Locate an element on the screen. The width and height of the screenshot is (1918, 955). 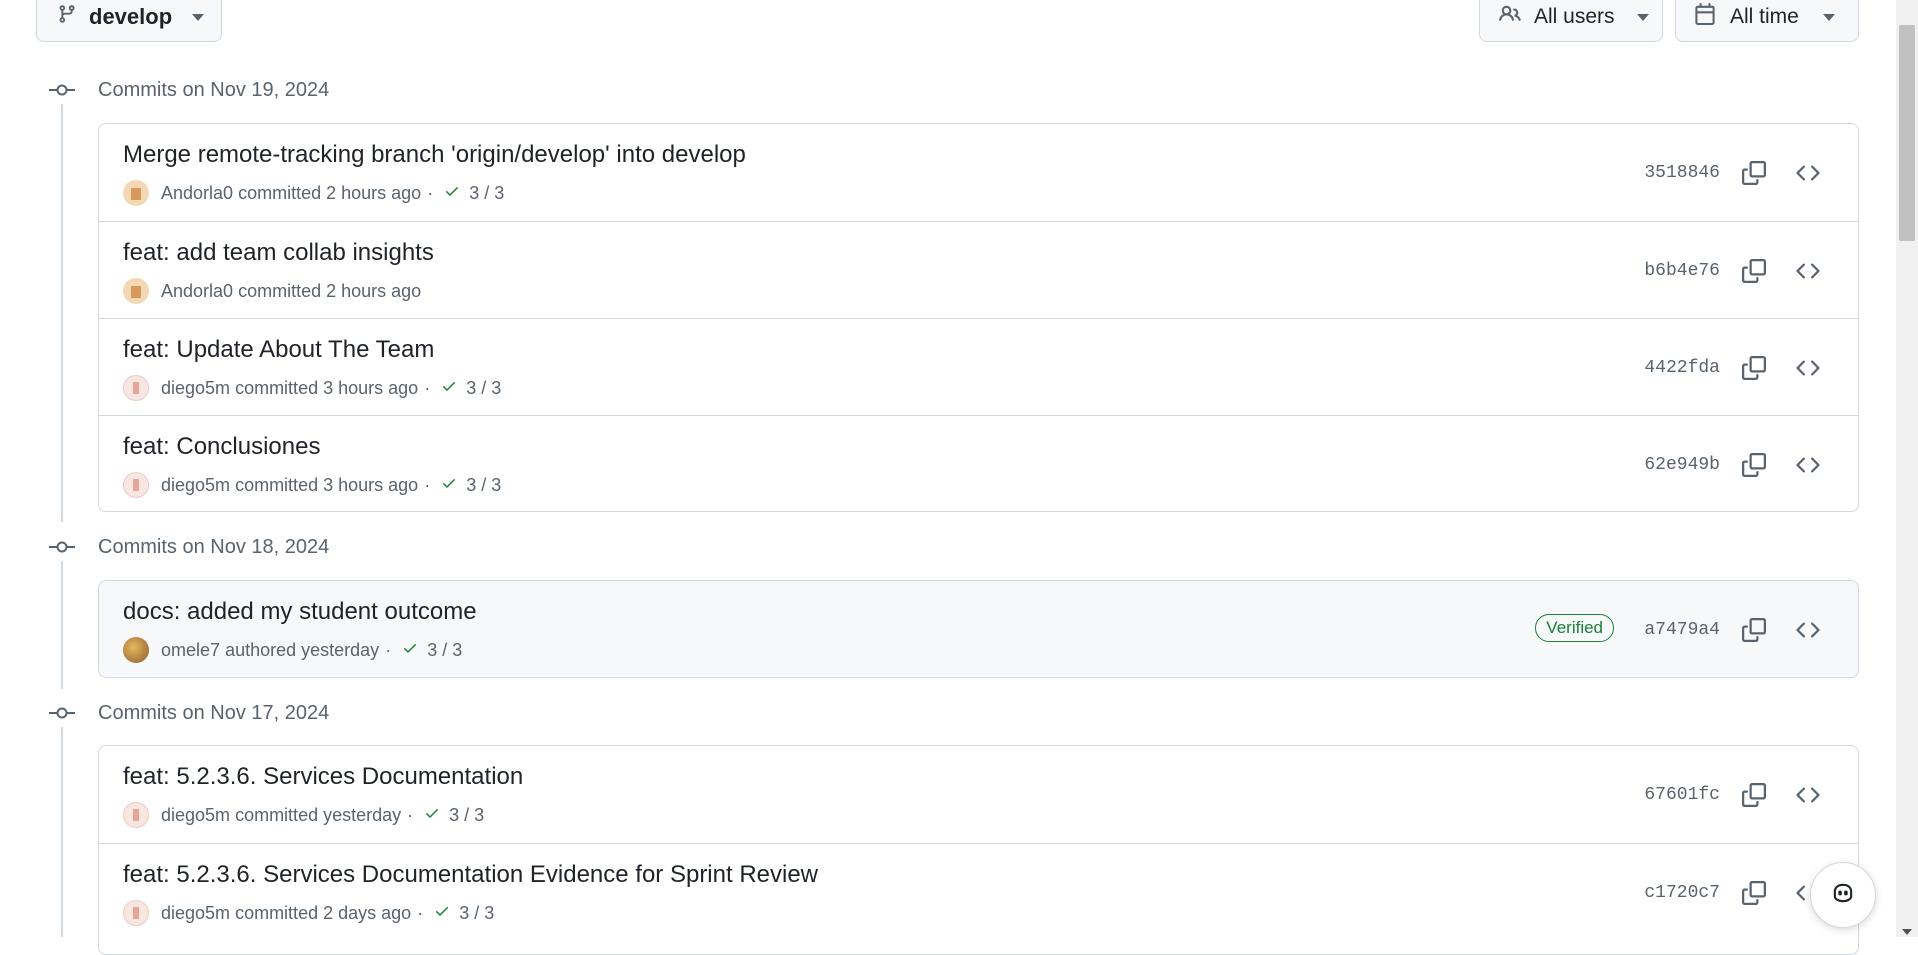
commit-date-label: Commits on Nov 19, 2024 is located at coordinates (214, 90).